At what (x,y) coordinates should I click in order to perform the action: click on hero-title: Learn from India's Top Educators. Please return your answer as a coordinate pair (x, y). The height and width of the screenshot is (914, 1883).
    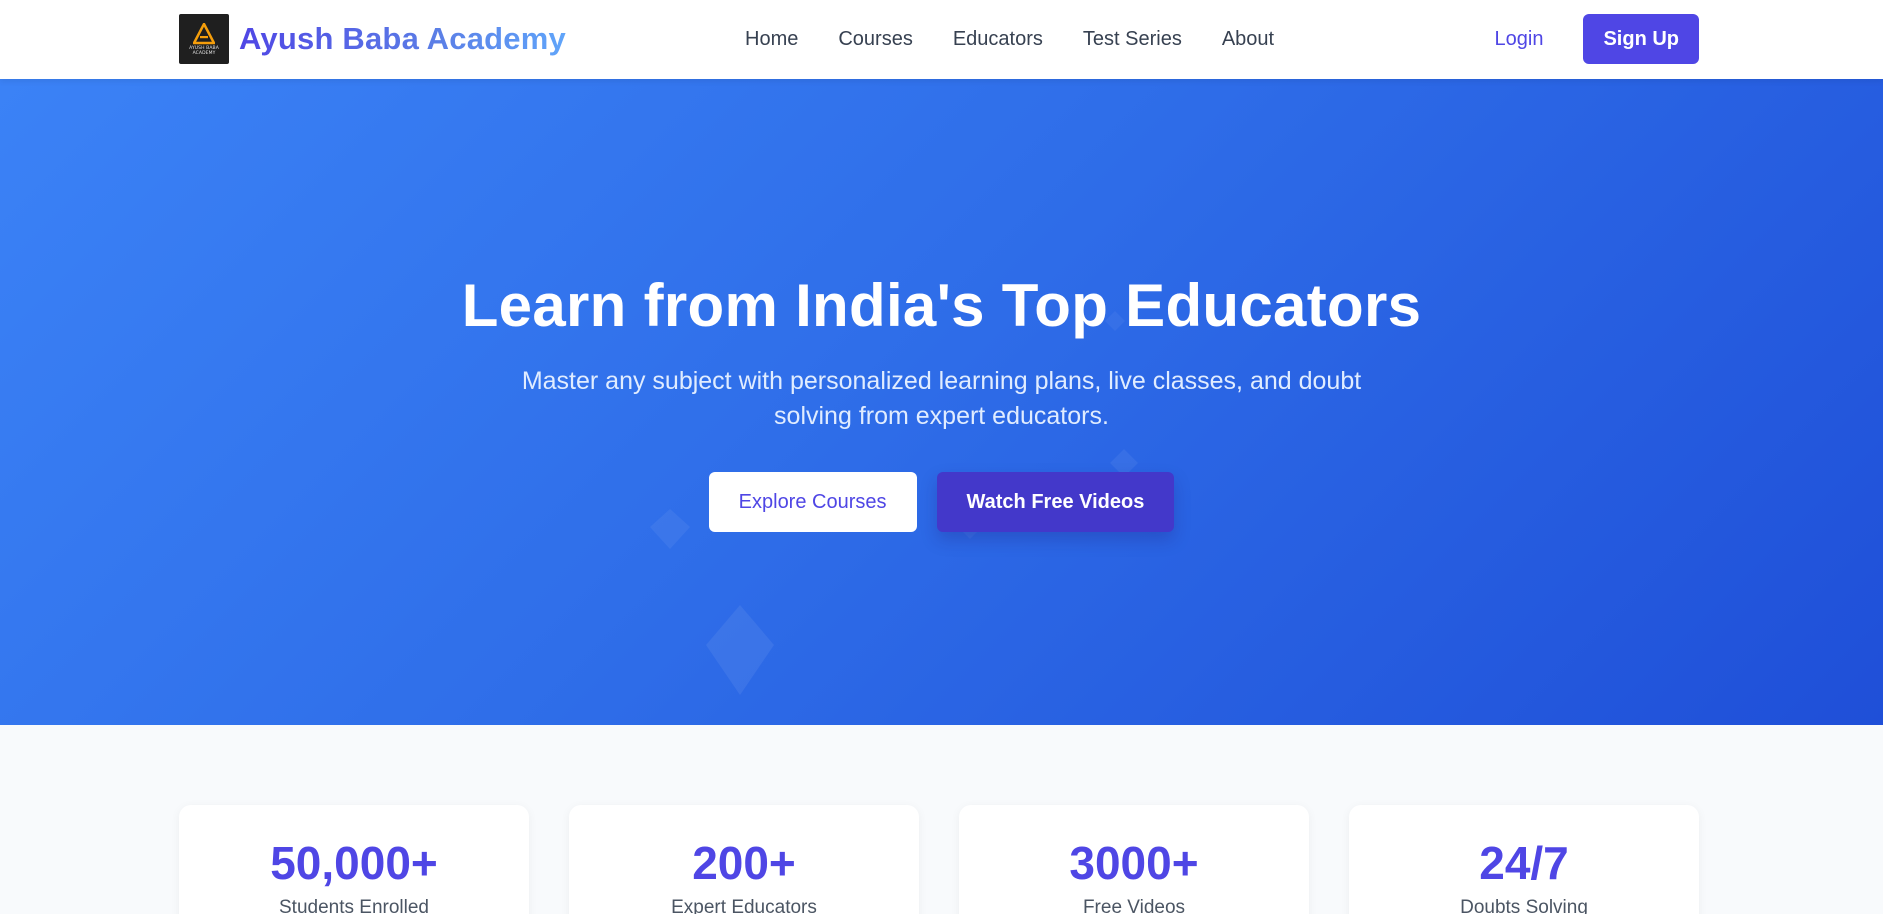
    Looking at the image, I should click on (941, 305).